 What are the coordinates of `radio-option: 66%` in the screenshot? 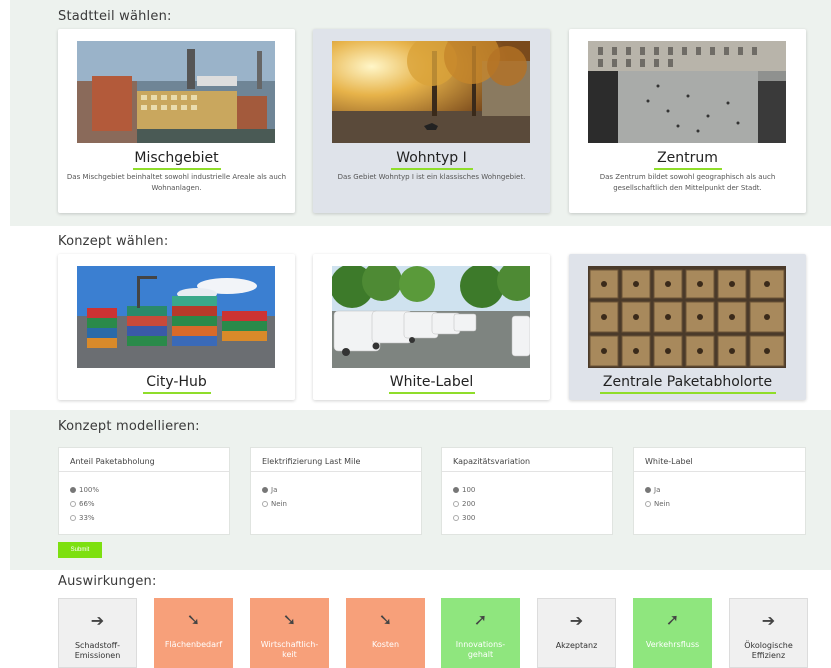 It's located at (149, 504).